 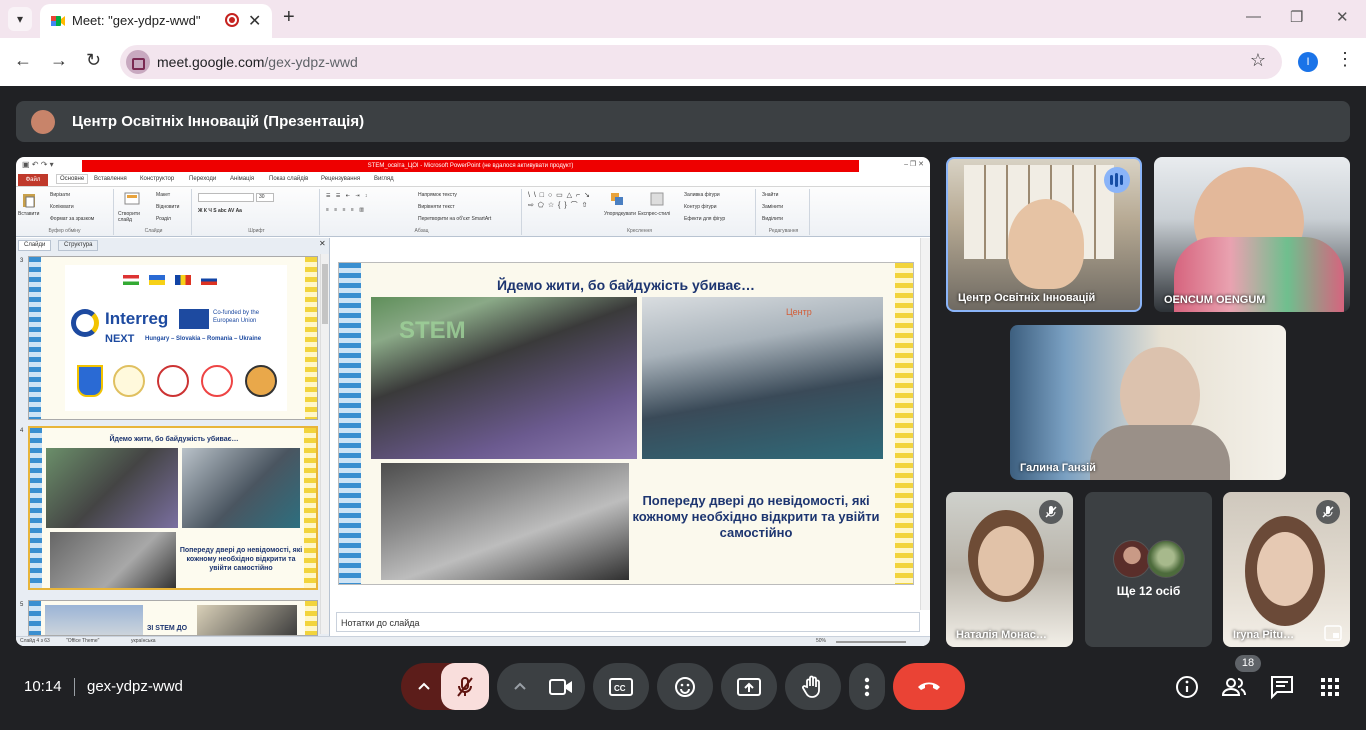 What do you see at coordinates (683, 19) in the screenshot?
I see `tab-strip: ▾ Meet: "gex-ydpz-wwd" ✕ + — ❐ ✕` at bounding box center [683, 19].